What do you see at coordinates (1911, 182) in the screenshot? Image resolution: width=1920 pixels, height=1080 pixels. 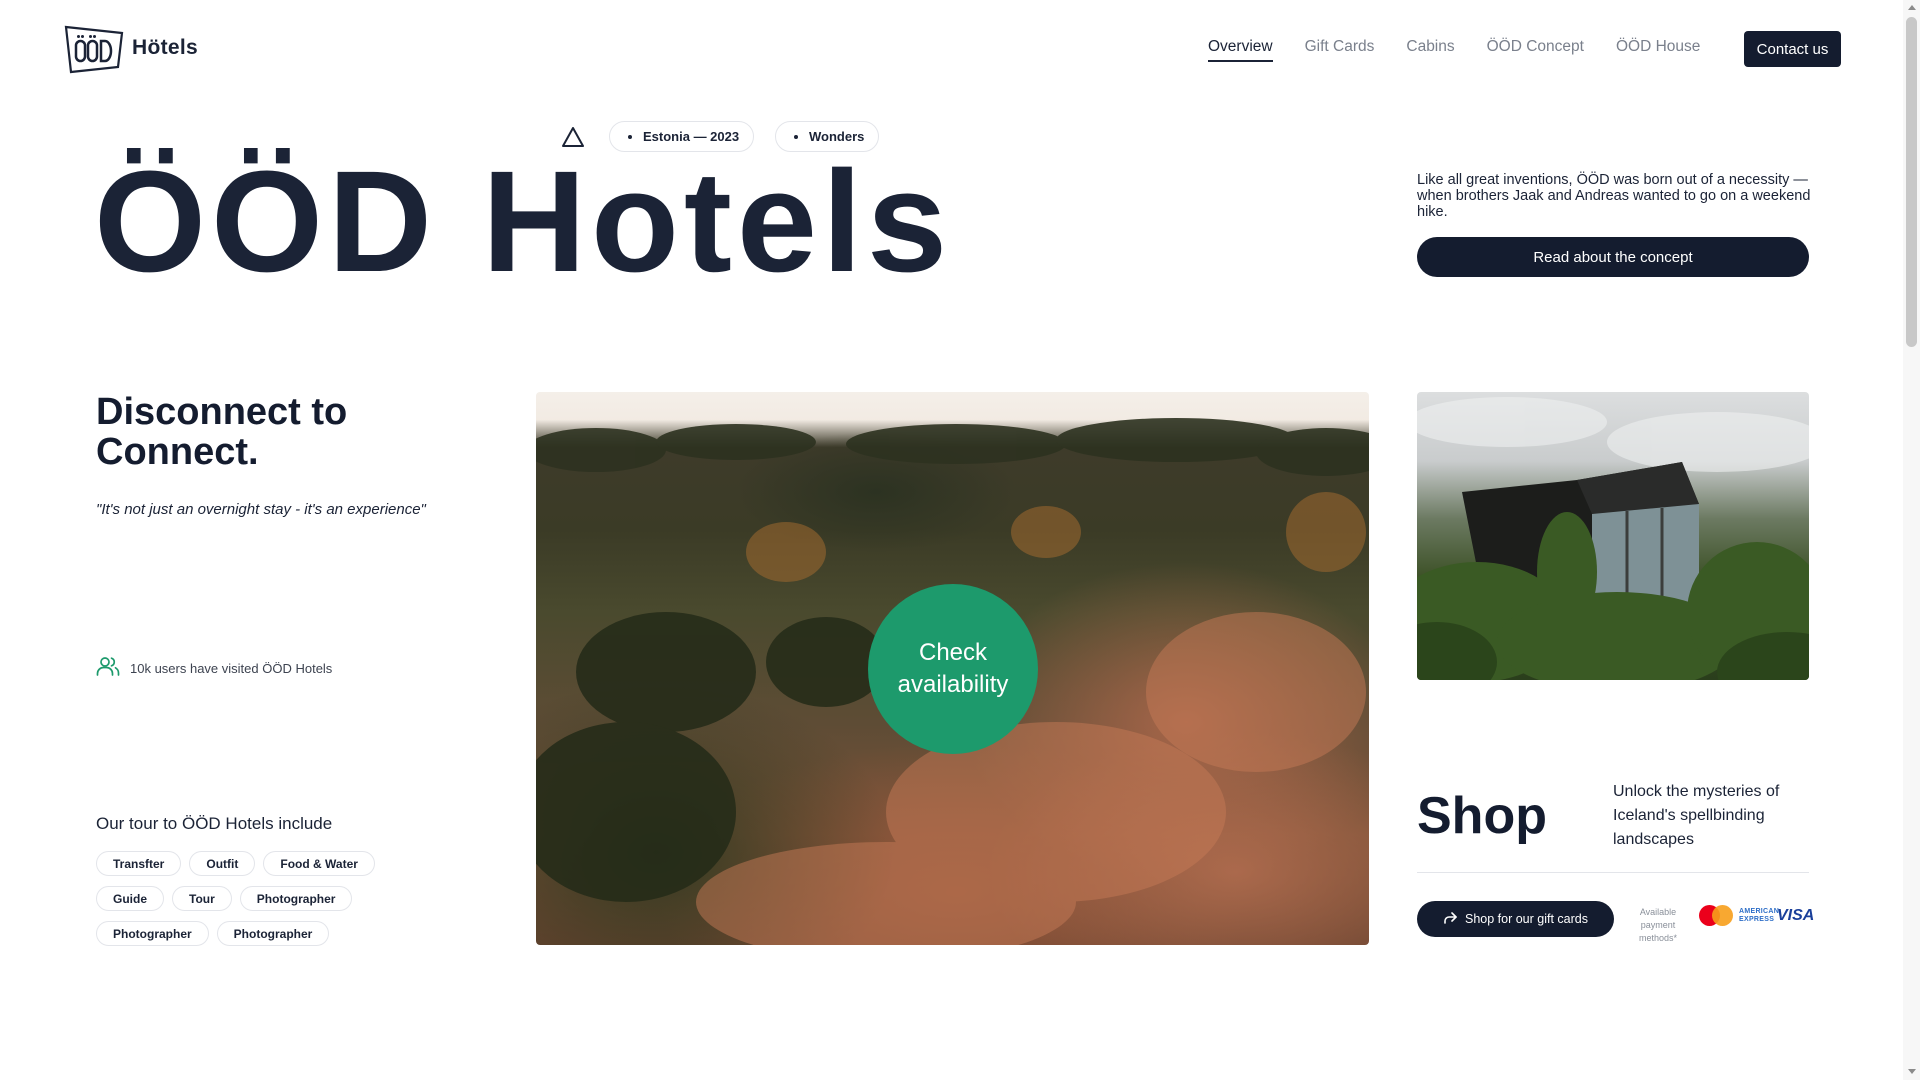 I see `scrollbar-thumb` at bounding box center [1911, 182].